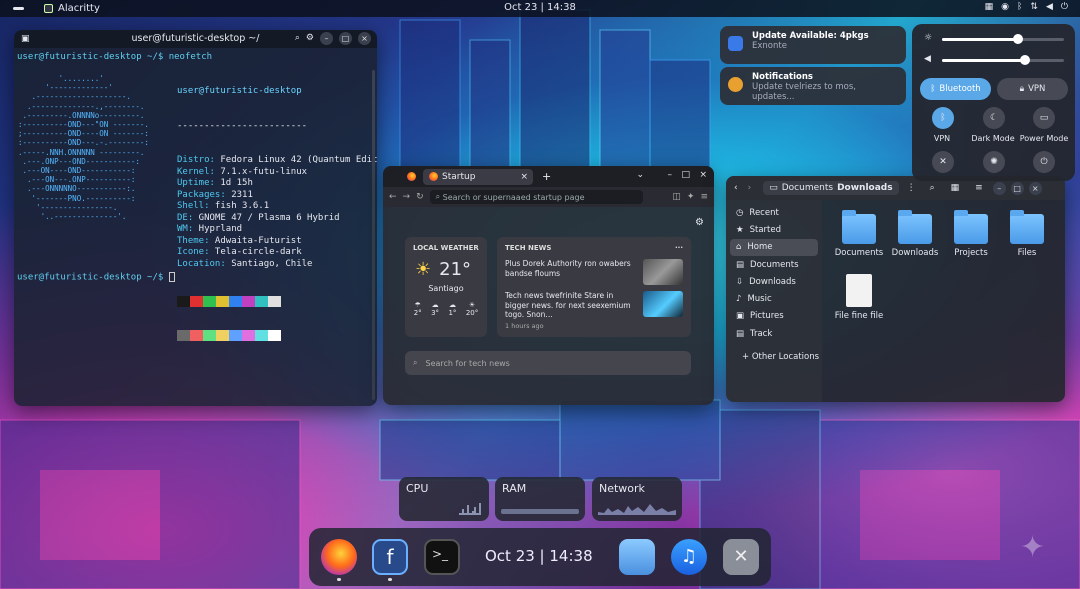 This screenshot has width=1080, height=589. What do you see at coordinates (390, 557) in the screenshot?
I see `fedora-icon: f` at bounding box center [390, 557].